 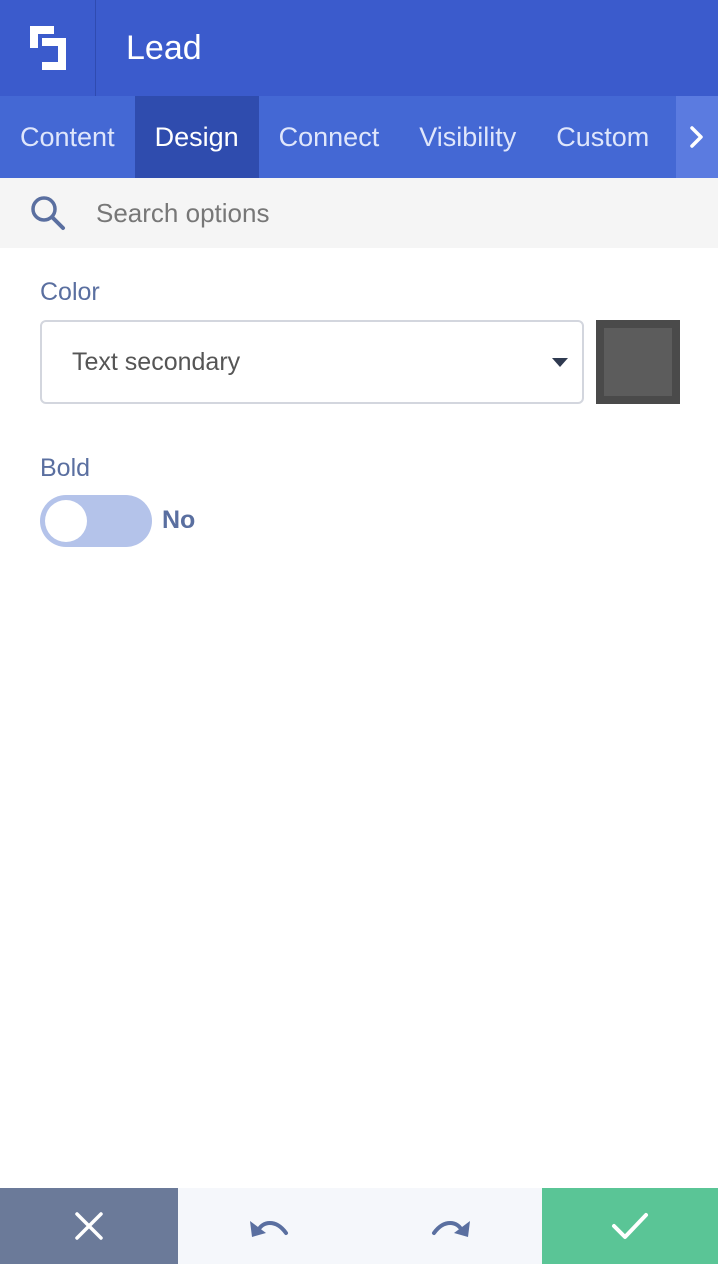 What do you see at coordinates (66, 521) in the screenshot?
I see `toggle-knob` at bounding box center [66, 521].